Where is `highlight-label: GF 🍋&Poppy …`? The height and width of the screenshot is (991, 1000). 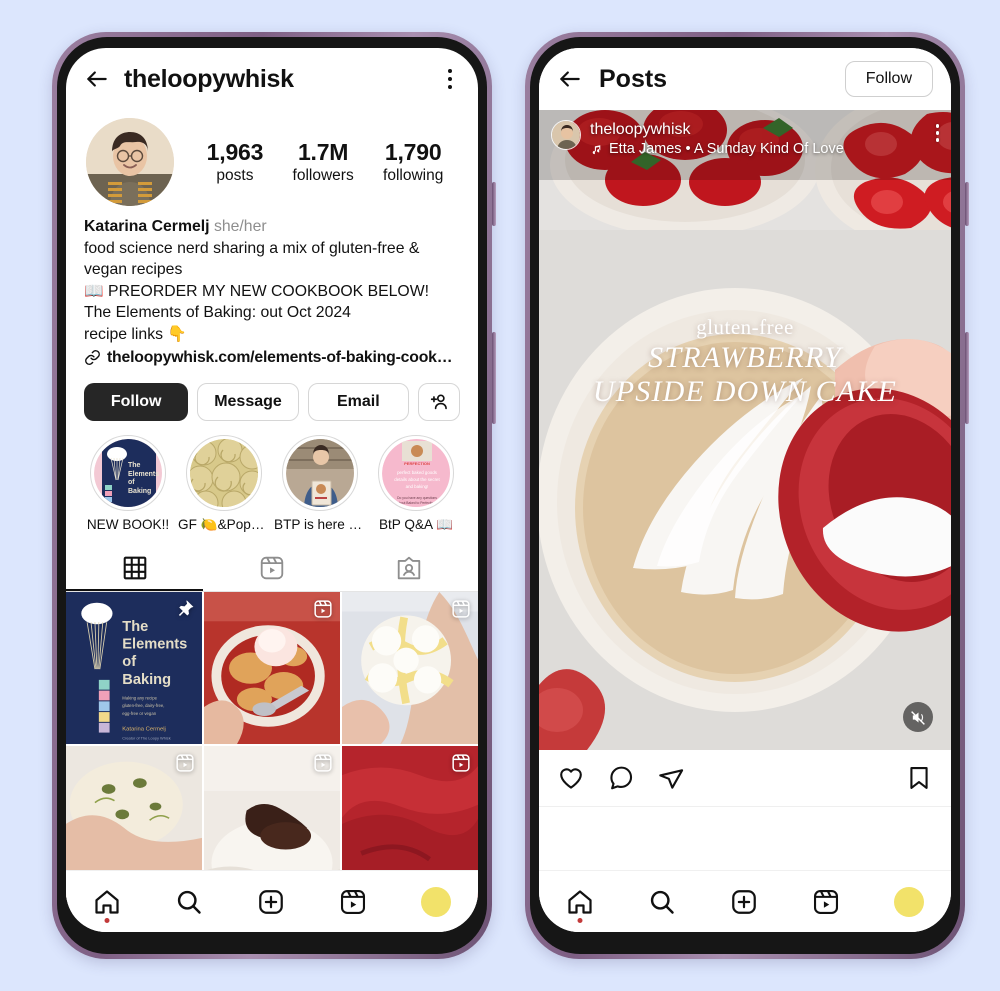 highlight-label: GF 🍋&Poppy … is located at coordinates (224, 524).